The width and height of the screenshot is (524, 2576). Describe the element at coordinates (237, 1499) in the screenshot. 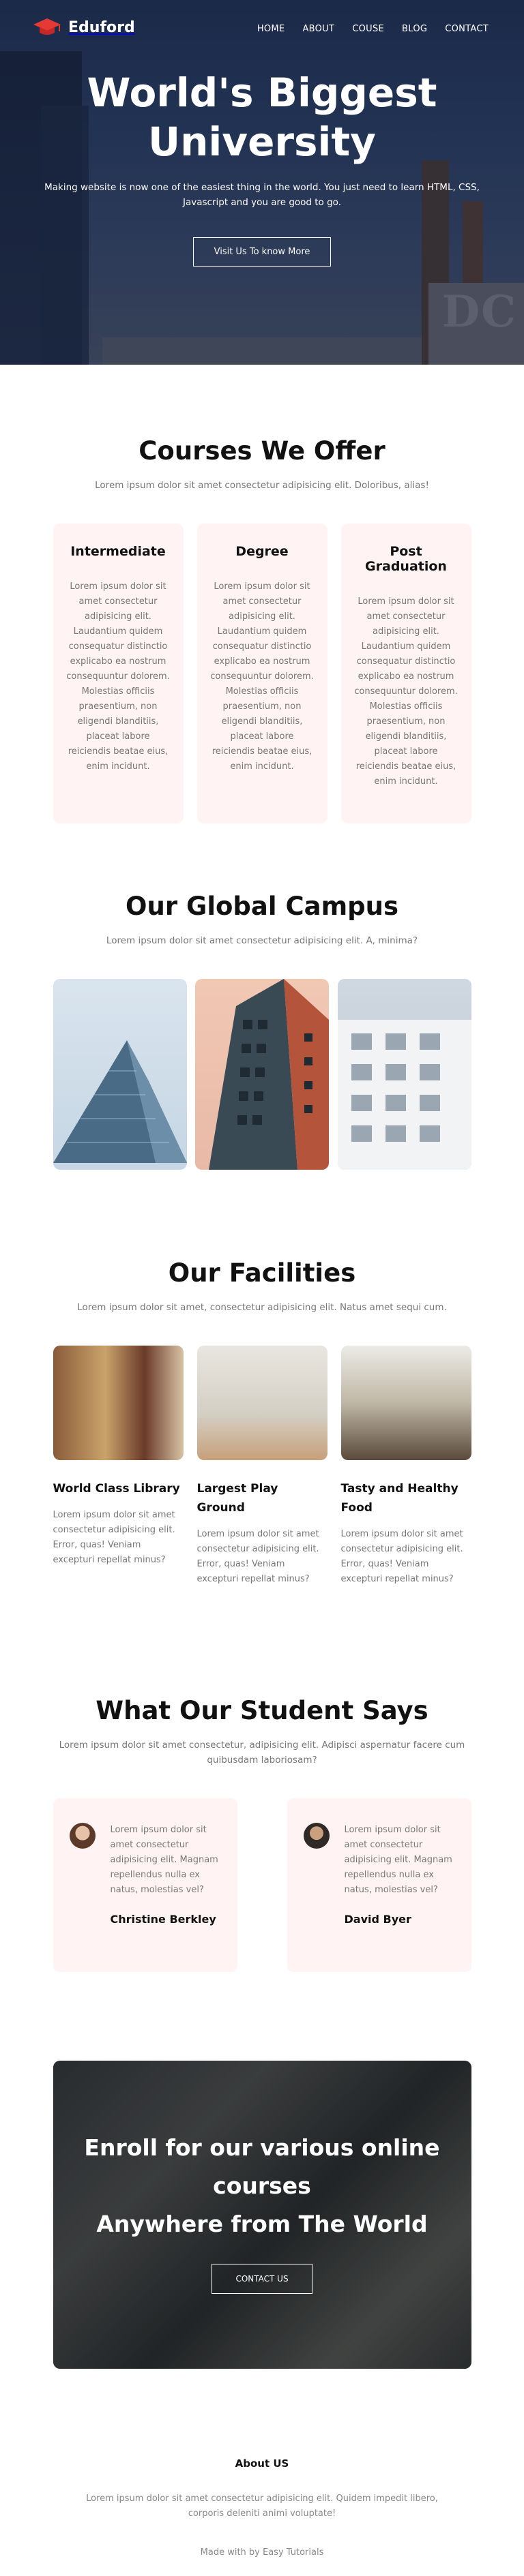

I see `facility-title: Largest Play Ground` at that location.